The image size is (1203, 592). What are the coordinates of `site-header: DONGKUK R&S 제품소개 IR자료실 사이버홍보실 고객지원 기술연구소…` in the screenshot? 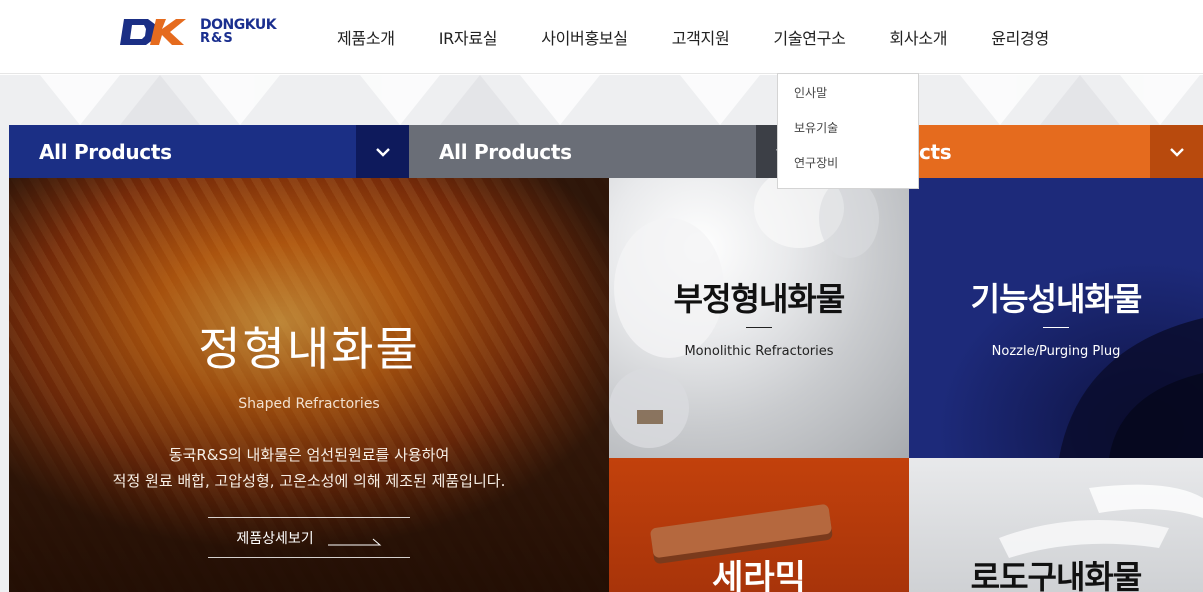 It's located at (601, 37).